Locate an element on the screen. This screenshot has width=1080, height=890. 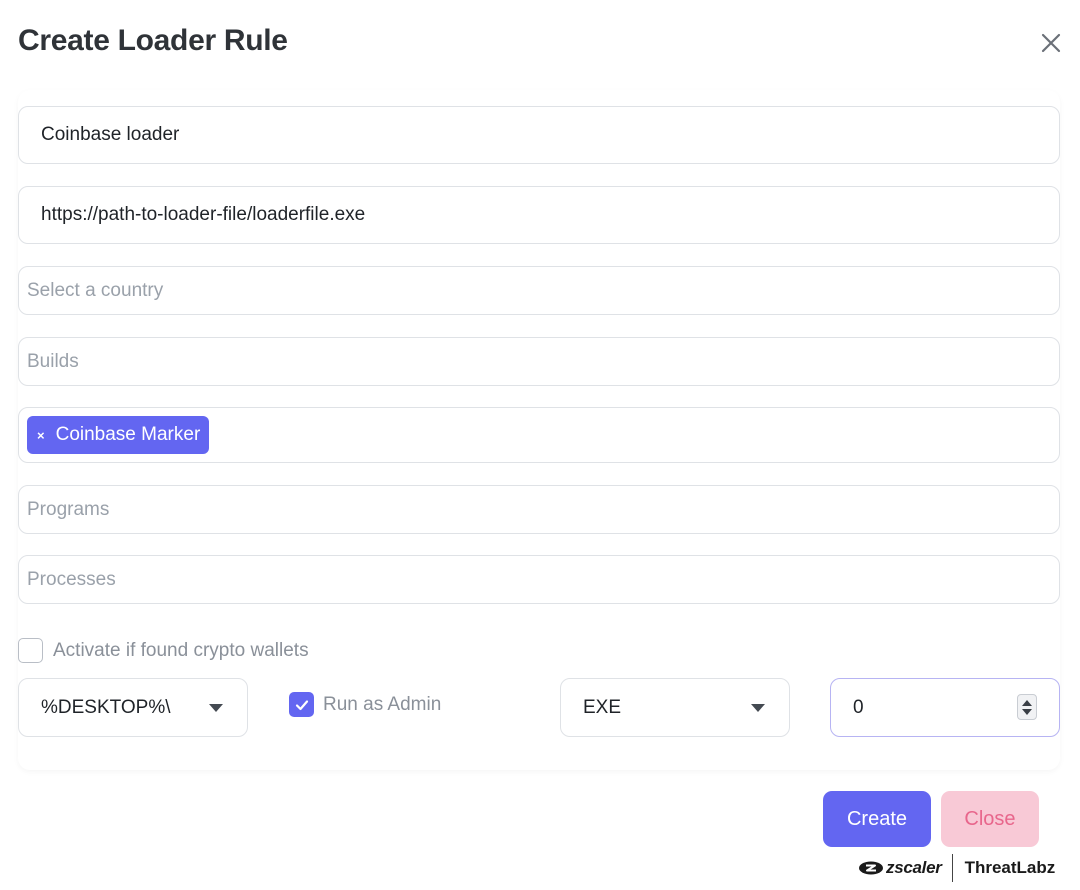
path-value: %DESKTOP%\ is located at coordinates (106, 707).